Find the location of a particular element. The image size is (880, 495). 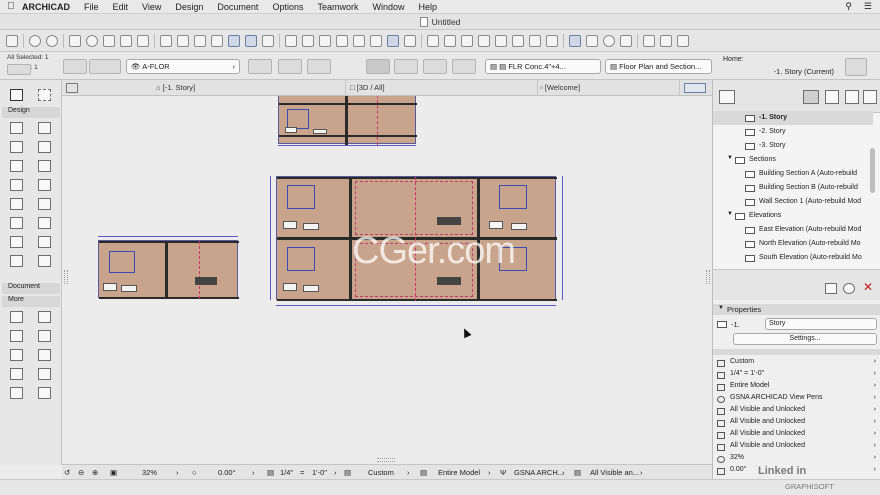

arrow-tool-icon is located at coordinates (16, 95).